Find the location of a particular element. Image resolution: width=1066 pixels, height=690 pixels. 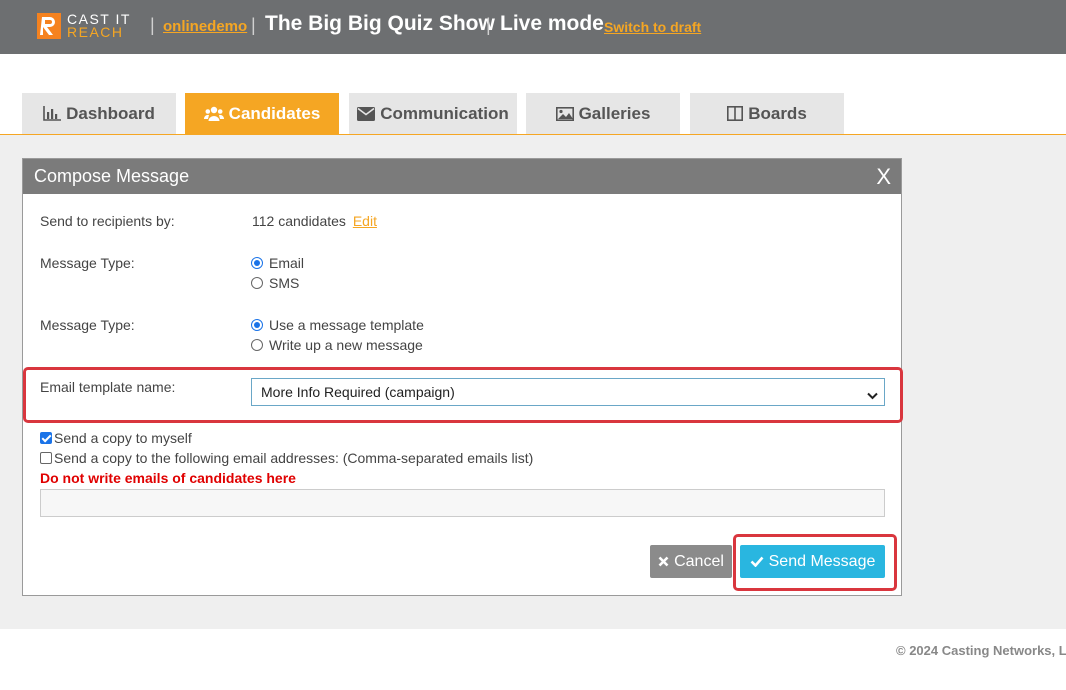

cancel-button: Cancel is located at coordinates (691, 561).